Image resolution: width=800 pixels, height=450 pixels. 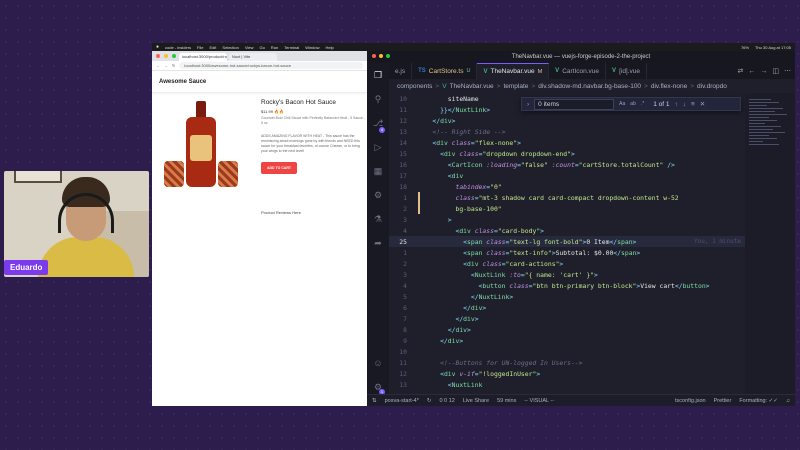 I want to click on line-number: 8, so click(x=405, y=329).